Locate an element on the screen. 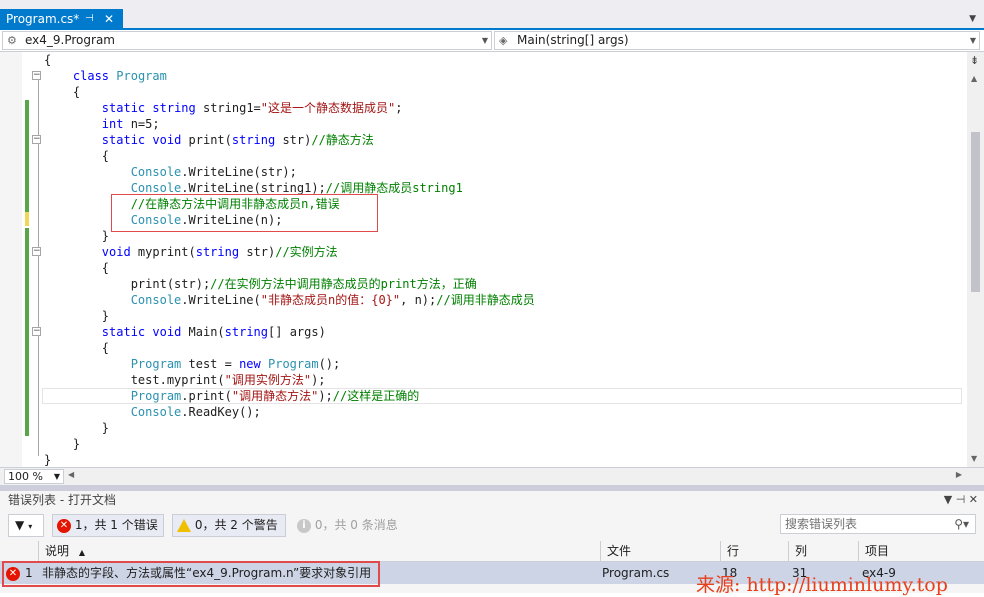  type-dropdown-value: ex4_9.Program is located at coordinates (70, 40).